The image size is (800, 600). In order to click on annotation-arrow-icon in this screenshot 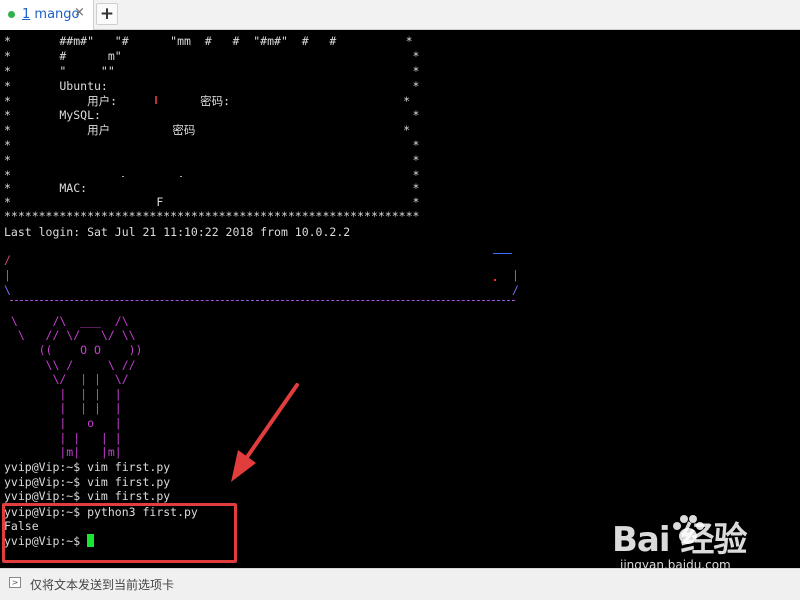, I will do `click(265, 432)`.